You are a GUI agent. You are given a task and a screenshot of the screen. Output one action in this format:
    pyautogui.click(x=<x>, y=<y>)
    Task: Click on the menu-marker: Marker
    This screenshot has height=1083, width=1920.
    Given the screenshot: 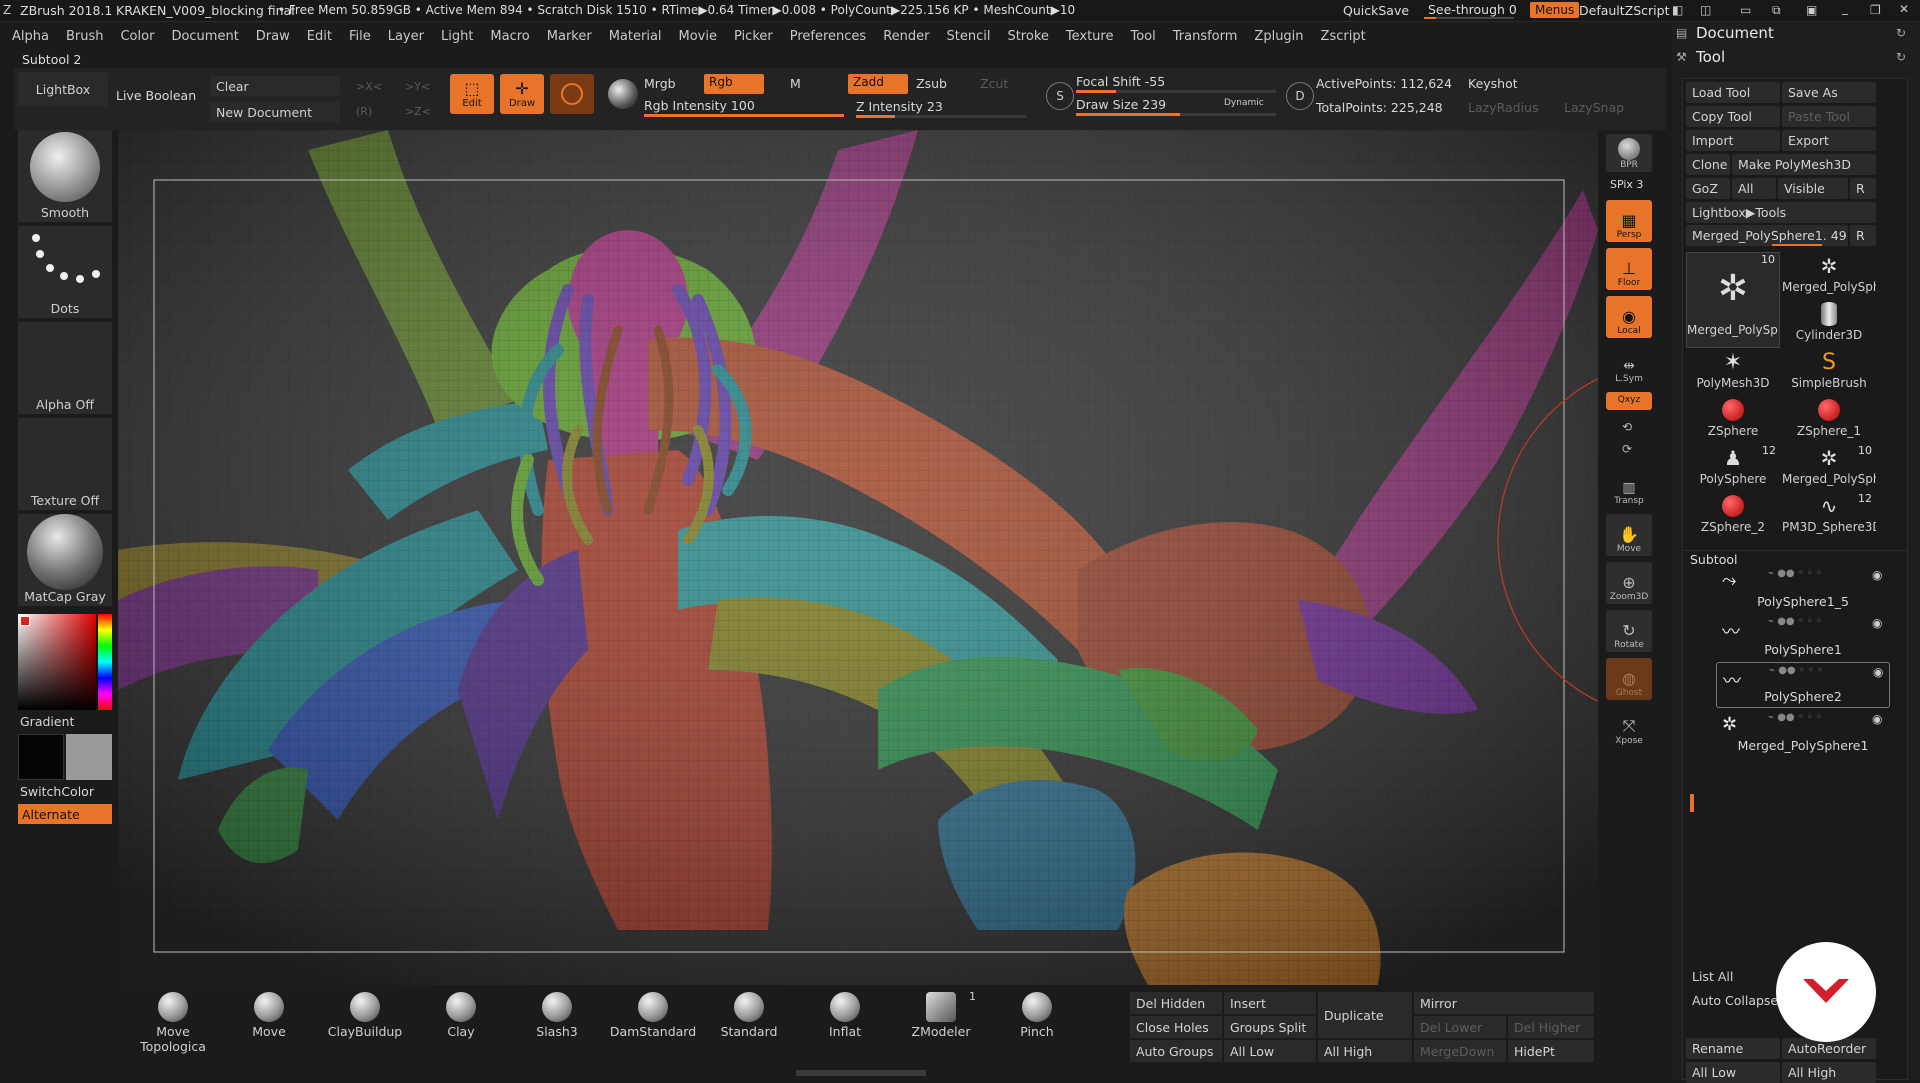 What is the action you would take?
    pyautogui.click(x=569, y=36)
    